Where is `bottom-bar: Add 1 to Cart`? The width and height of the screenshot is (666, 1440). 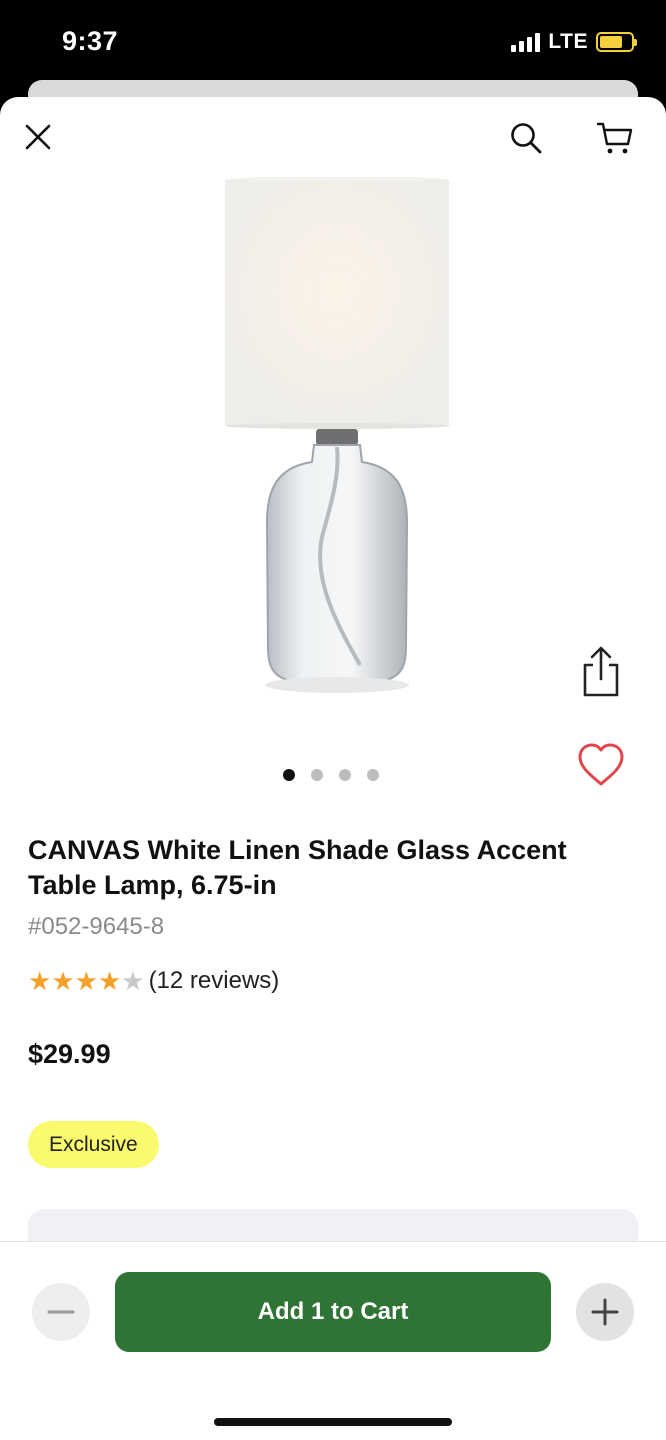
bottom-bar: Add 1 to Cart is located at coordinates (333, 1340).